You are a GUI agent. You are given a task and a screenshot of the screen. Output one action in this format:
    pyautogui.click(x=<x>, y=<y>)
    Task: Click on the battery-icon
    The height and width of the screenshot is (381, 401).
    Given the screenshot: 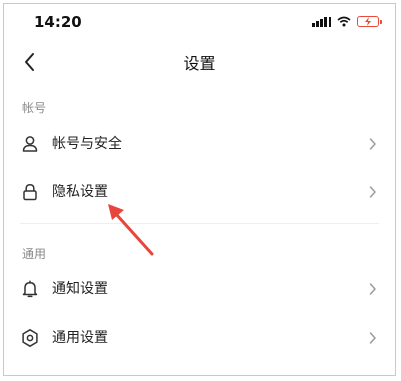 What is the action you would take?
    pyautogui.click(x=369, y=21)
    